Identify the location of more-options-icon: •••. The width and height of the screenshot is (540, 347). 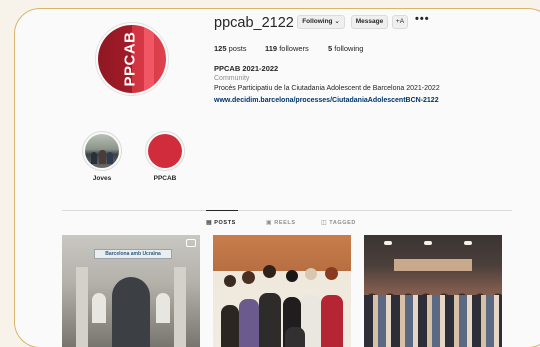
(422, 19).